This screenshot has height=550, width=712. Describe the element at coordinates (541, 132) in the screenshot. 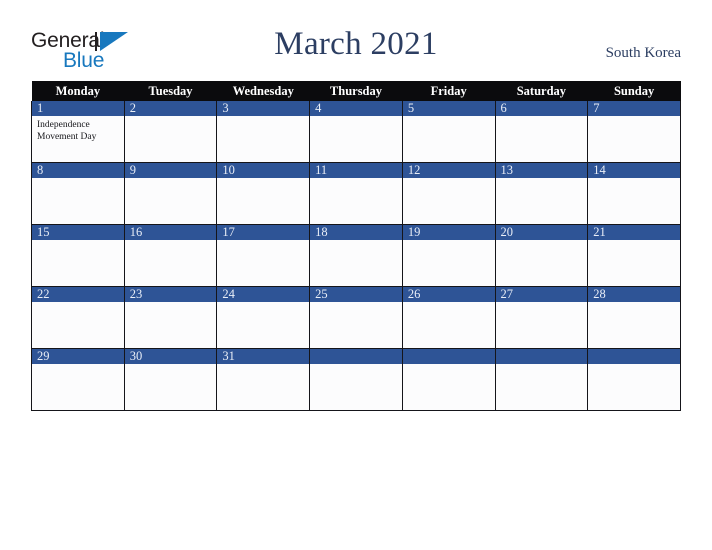

I see `day-cell-6: 6` at that location.